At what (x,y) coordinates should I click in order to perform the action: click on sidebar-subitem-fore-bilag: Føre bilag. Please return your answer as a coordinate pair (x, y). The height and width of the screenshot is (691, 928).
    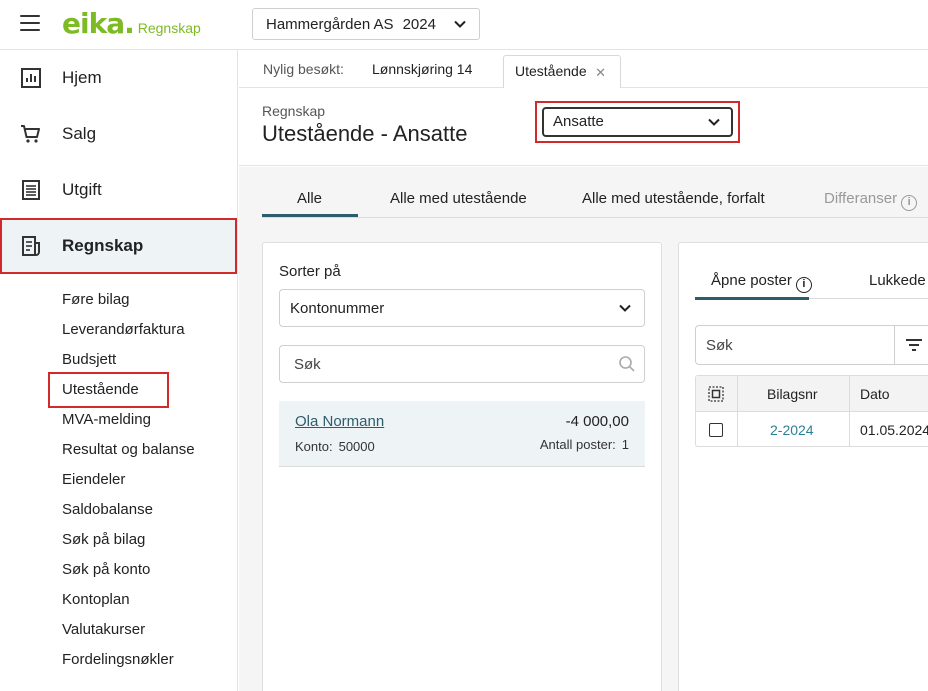
    Looking at the image, I should click on (96, 300).